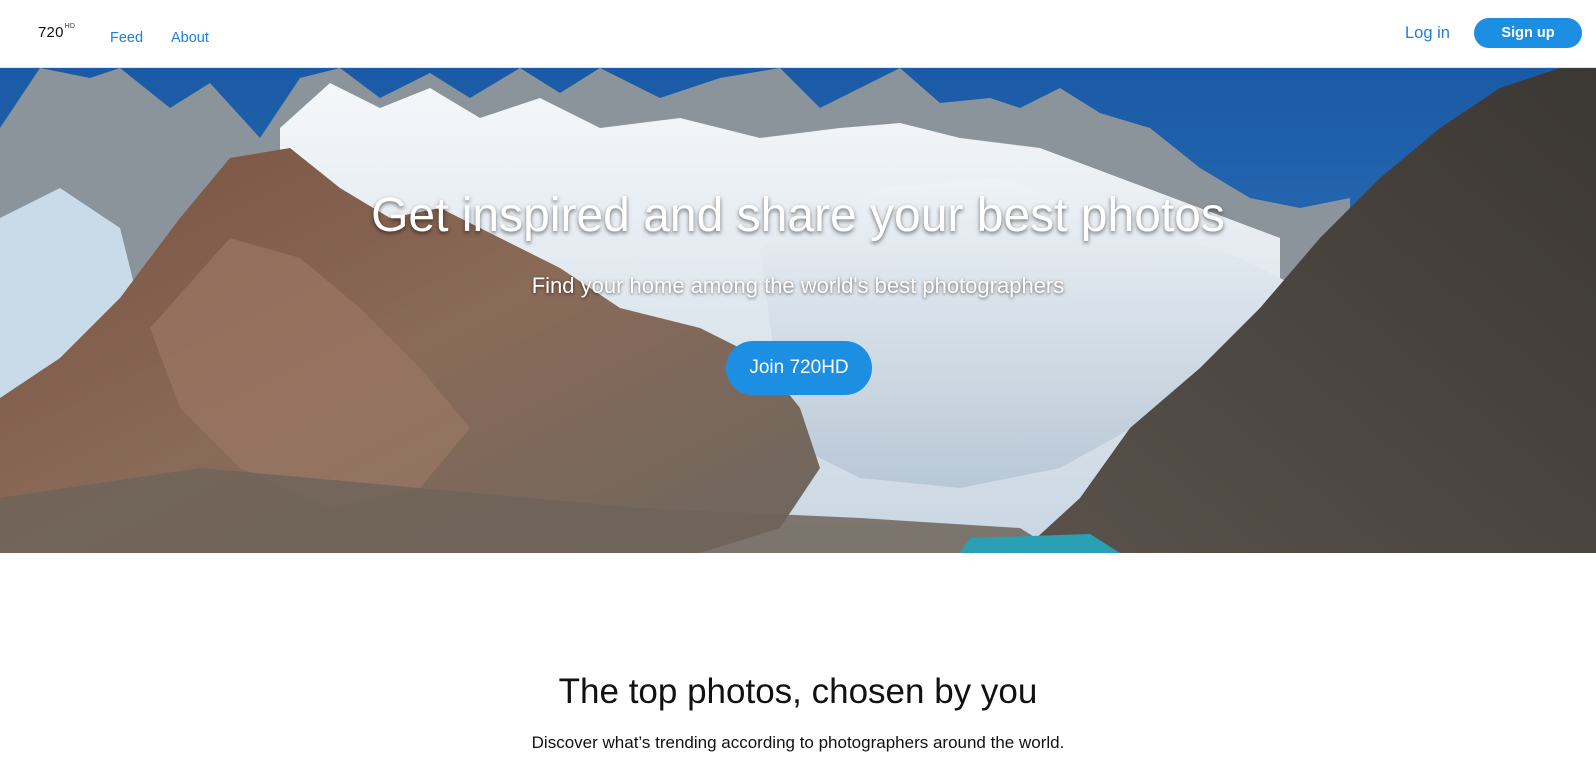 This screenshot has height=780, width=1596. What do you see at coordinates (126, 38) in the screenshot?
I see `nav-link-feed: Feed` at bounding box center [126, 38].